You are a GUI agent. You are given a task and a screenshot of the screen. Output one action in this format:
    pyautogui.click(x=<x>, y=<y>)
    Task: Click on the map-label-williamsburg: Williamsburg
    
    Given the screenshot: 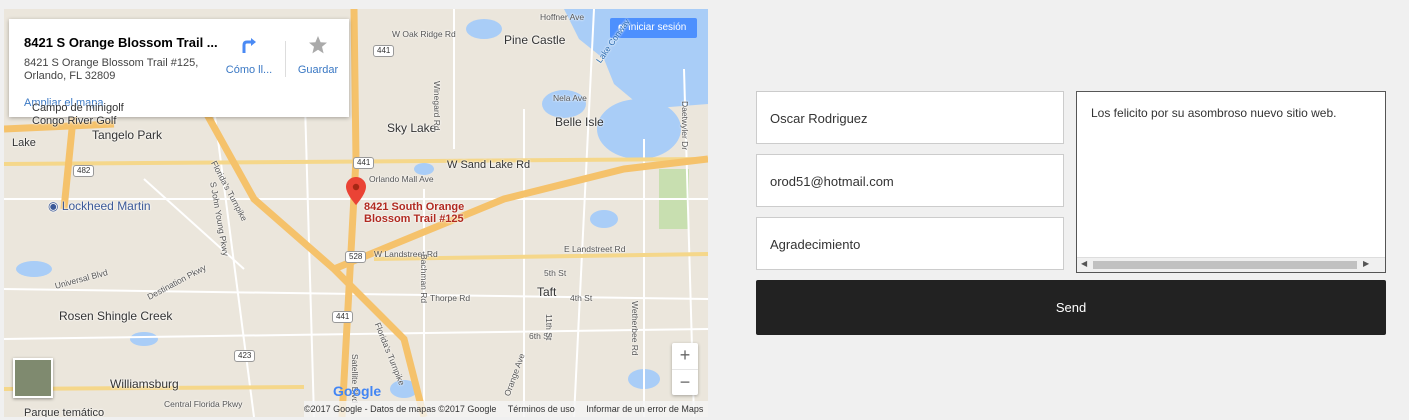 What is the action you would take?
    pyautogui.click(x=144, y=384)
    